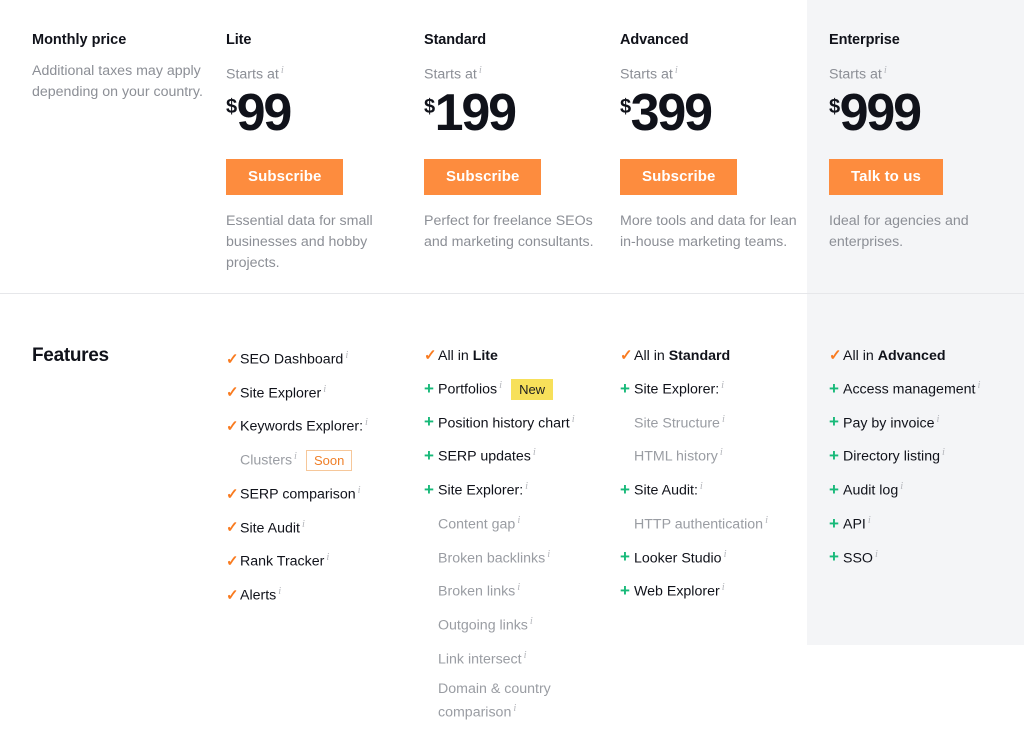 The height and width of the screenshot is (732, 1024). What do you see at coordinates (701, 523) in the screenshot?
I see `feature-label-wrap: HTTP authentication i` at bounding box center [701, 523].